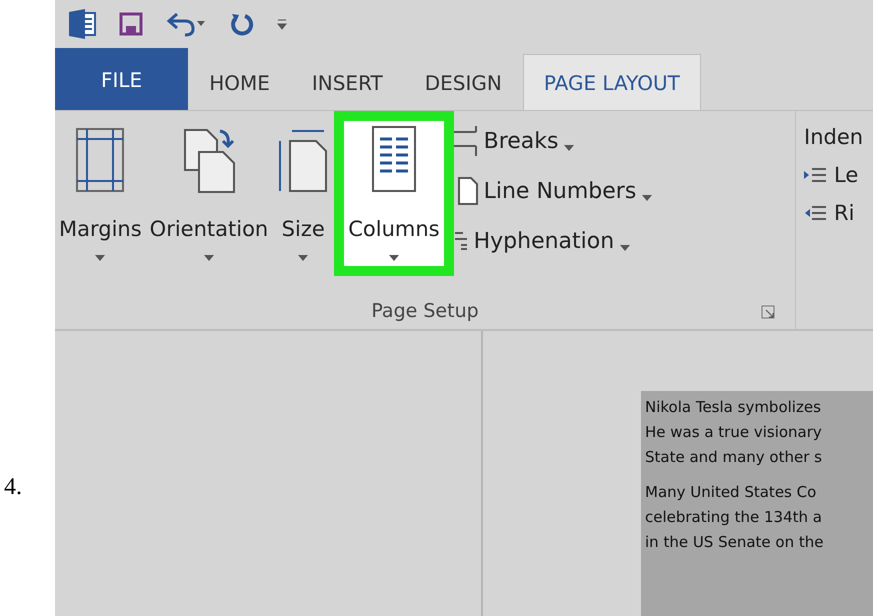  What do you see at coordinates (186, 24) in the screenshot?
I see `undo-icon` at bounding box center [186, 24].